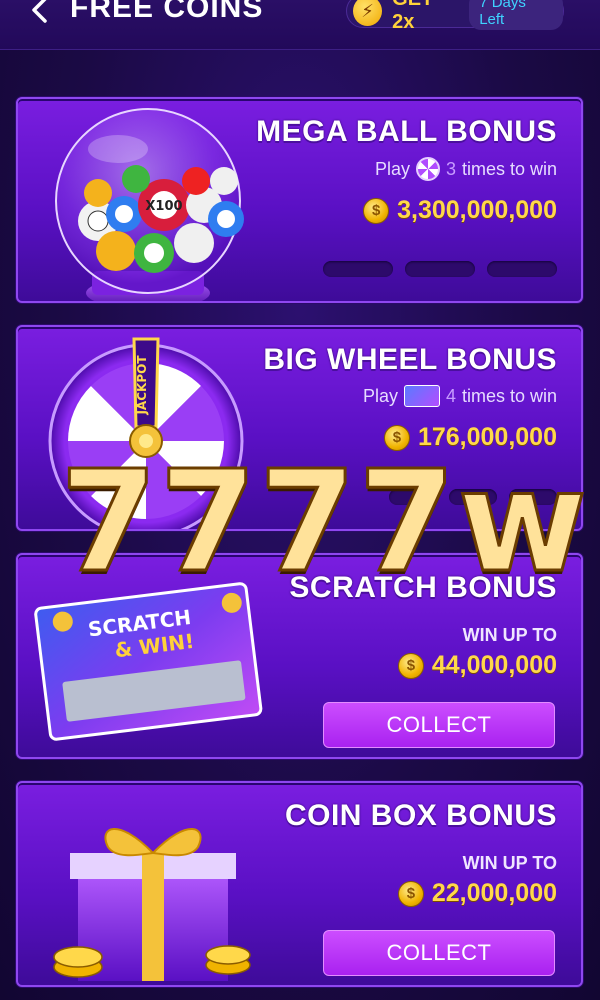  What do you see at coordinates (167, 12) in the screenshot?
I see `page-title: FREE COINS` at bounding box center [167, 12].